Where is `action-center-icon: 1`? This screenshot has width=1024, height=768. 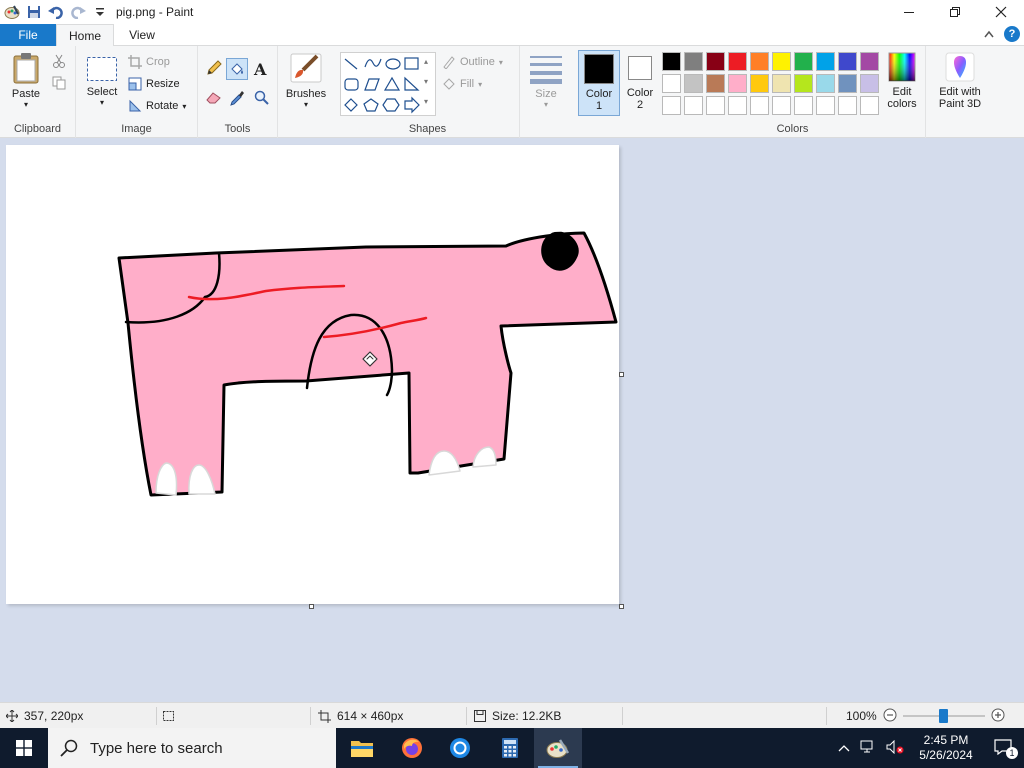 action-center-icon: 1 is located at coordinates (1003, 748).